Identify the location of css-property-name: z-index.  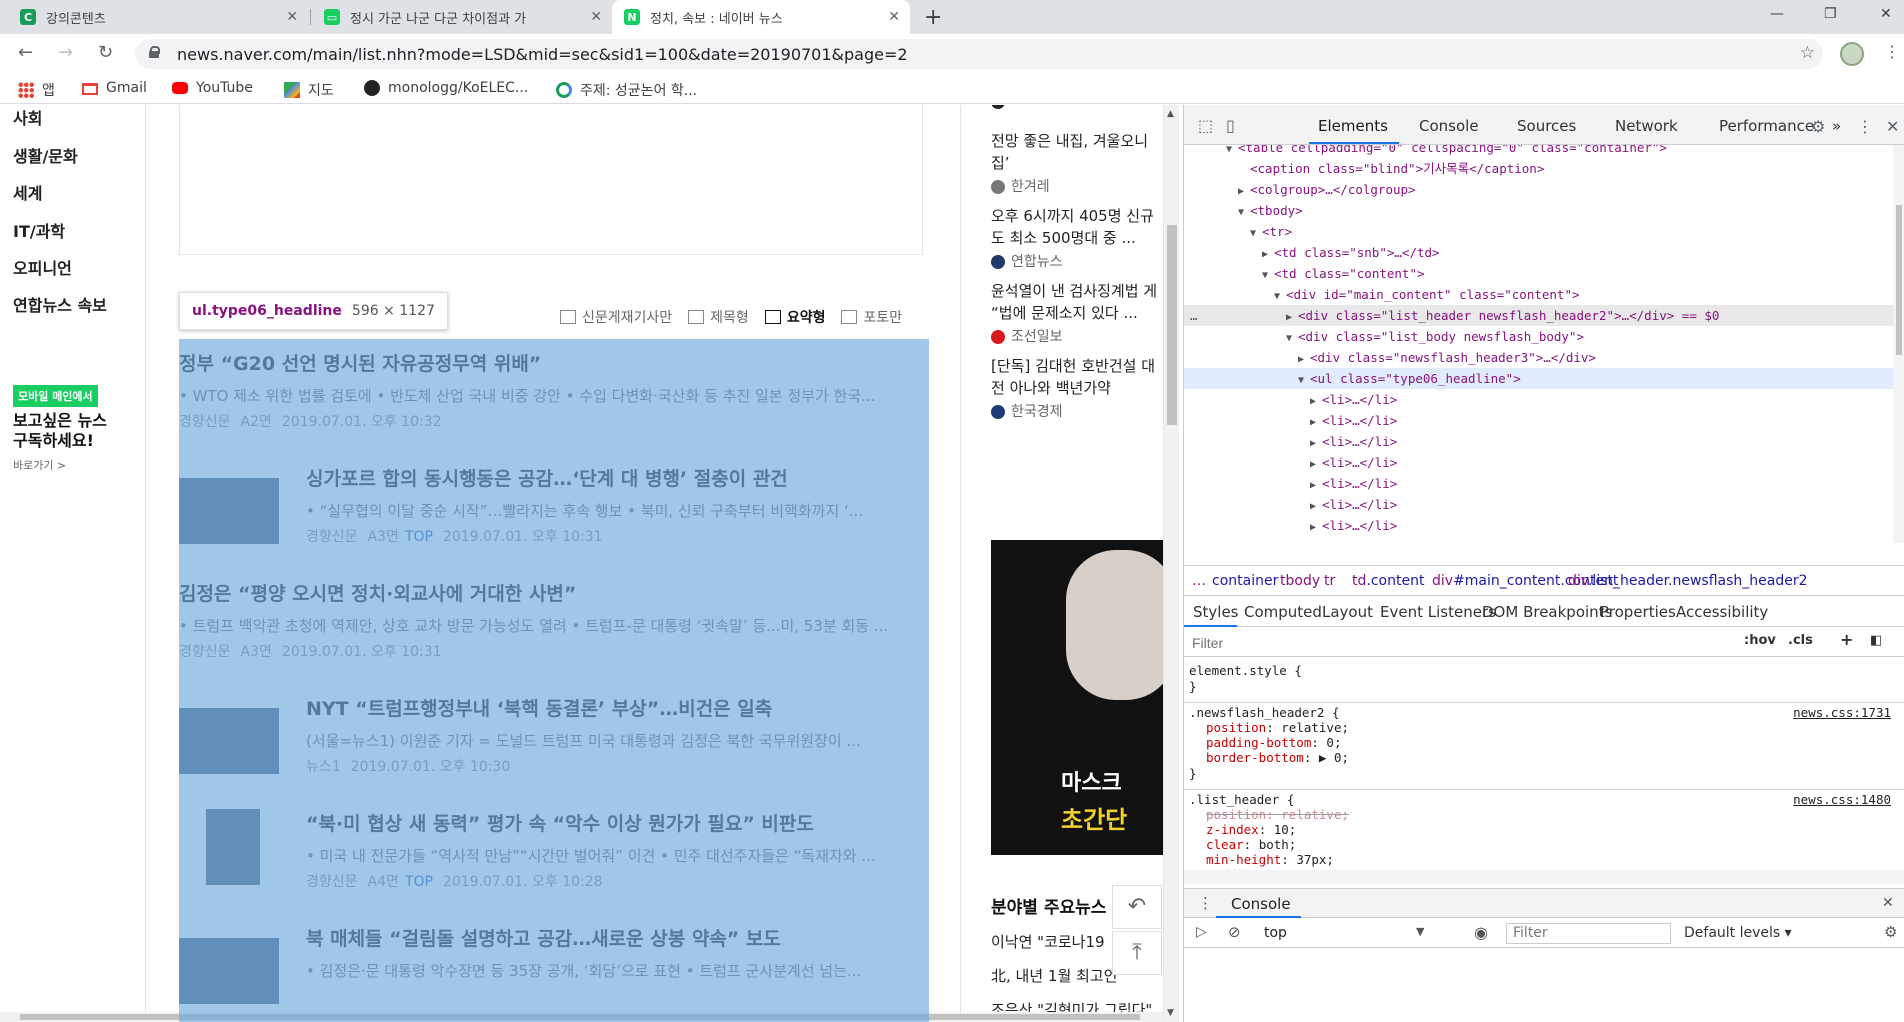
(1232, 829).